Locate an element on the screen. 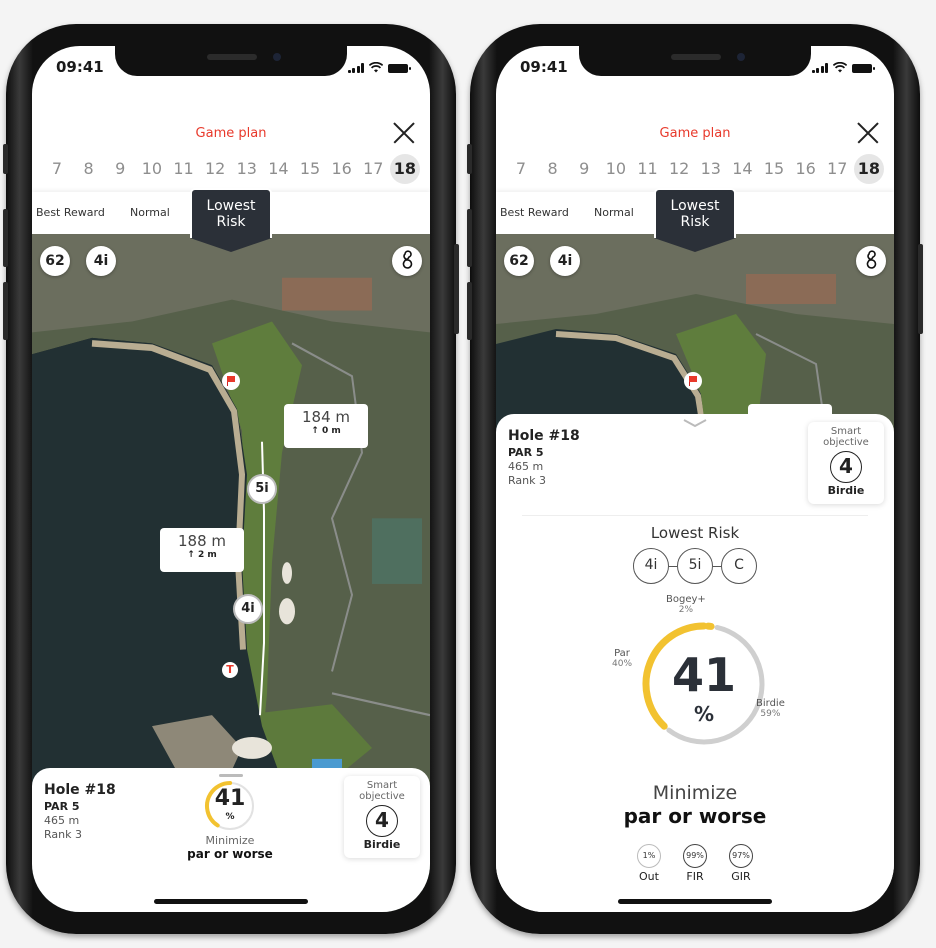 The image size is (936, 948). divider is located at coordinates (695, 515).